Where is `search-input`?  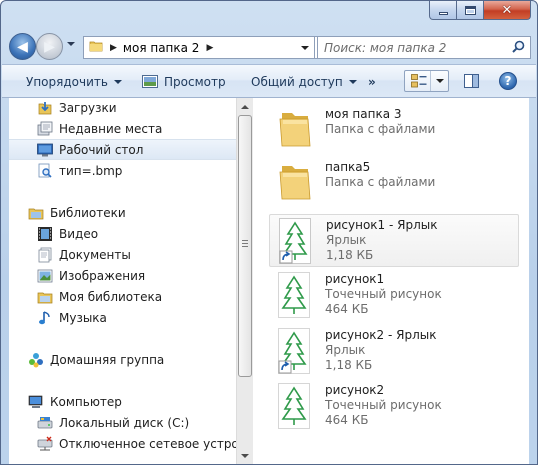 search-input is located at coordinates (414, 47).